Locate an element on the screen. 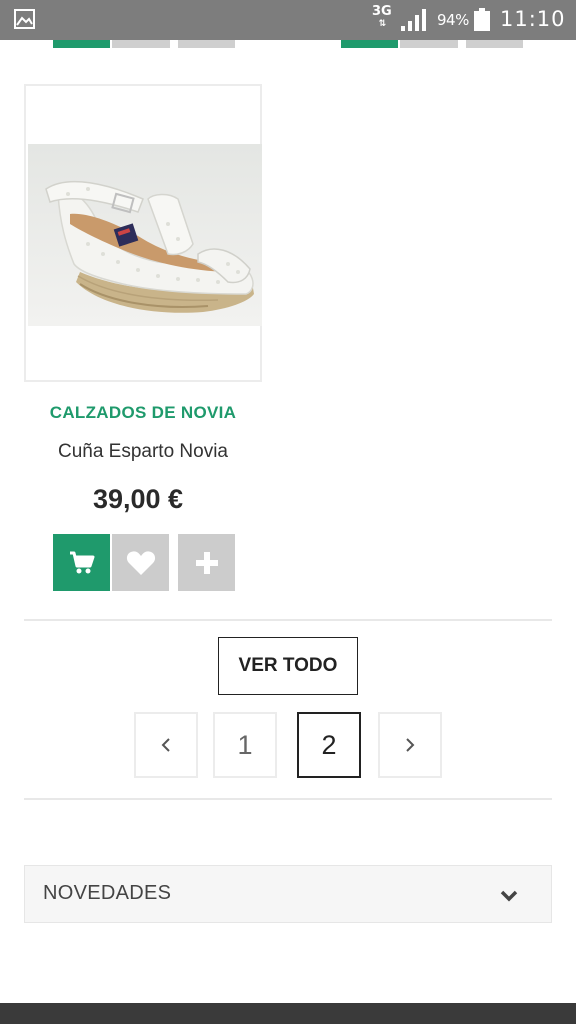 The width and height of the screenshot is (576, 1024). gallery-icon is located at coordinates (24, 19).